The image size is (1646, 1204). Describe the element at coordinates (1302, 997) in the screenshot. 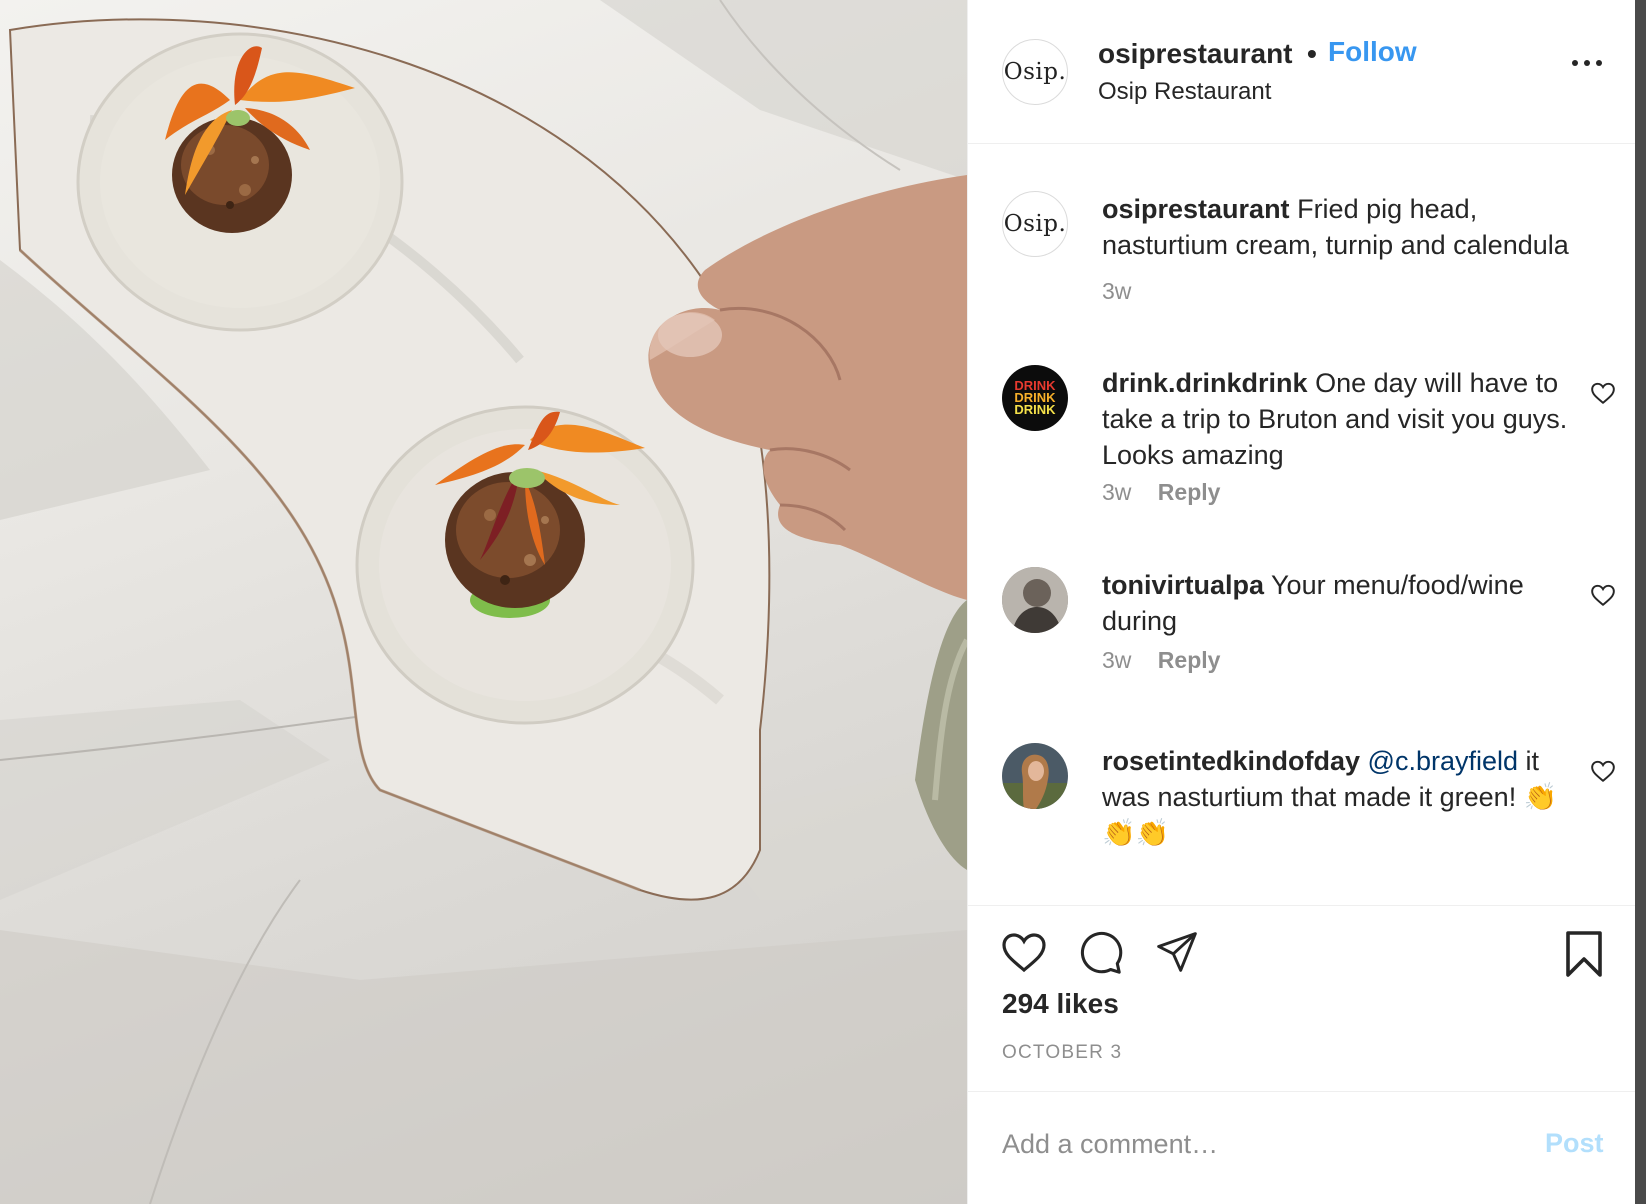

I see `post-actions: 294 likes OCTOBER 3` at that location.